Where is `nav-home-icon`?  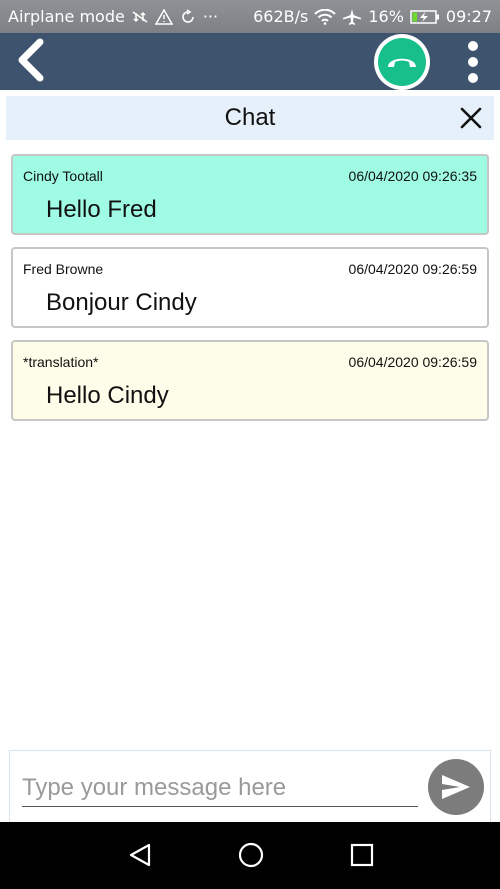
nav-home-icon is located at coordinates (251, 855).